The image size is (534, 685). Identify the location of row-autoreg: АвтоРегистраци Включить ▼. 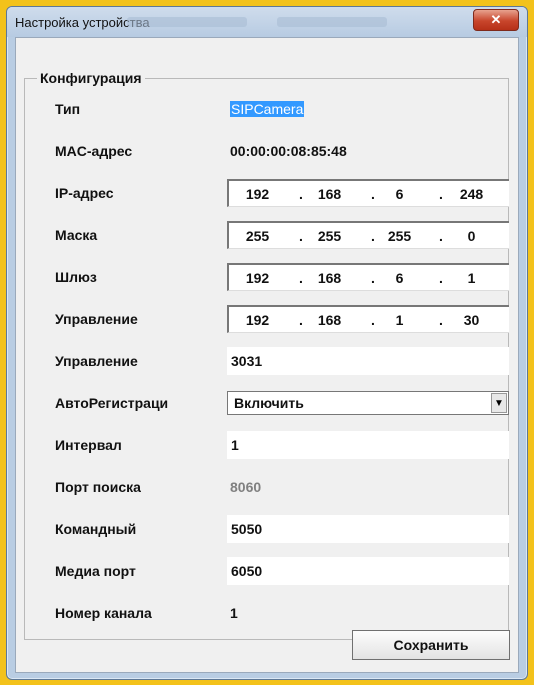
(267, 404).